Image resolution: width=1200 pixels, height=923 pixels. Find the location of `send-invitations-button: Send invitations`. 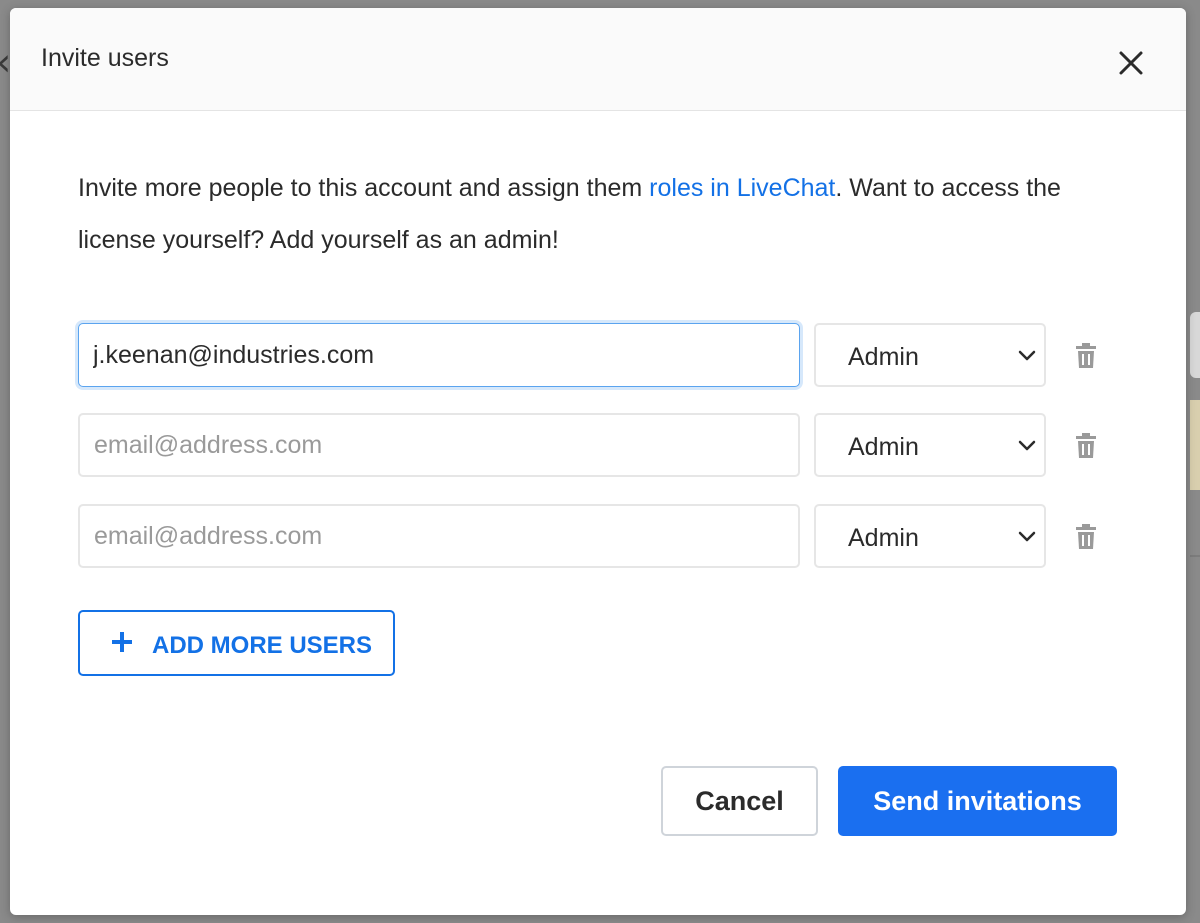

send-invitations-button: Send invitations is located at coordinates (977, 801).